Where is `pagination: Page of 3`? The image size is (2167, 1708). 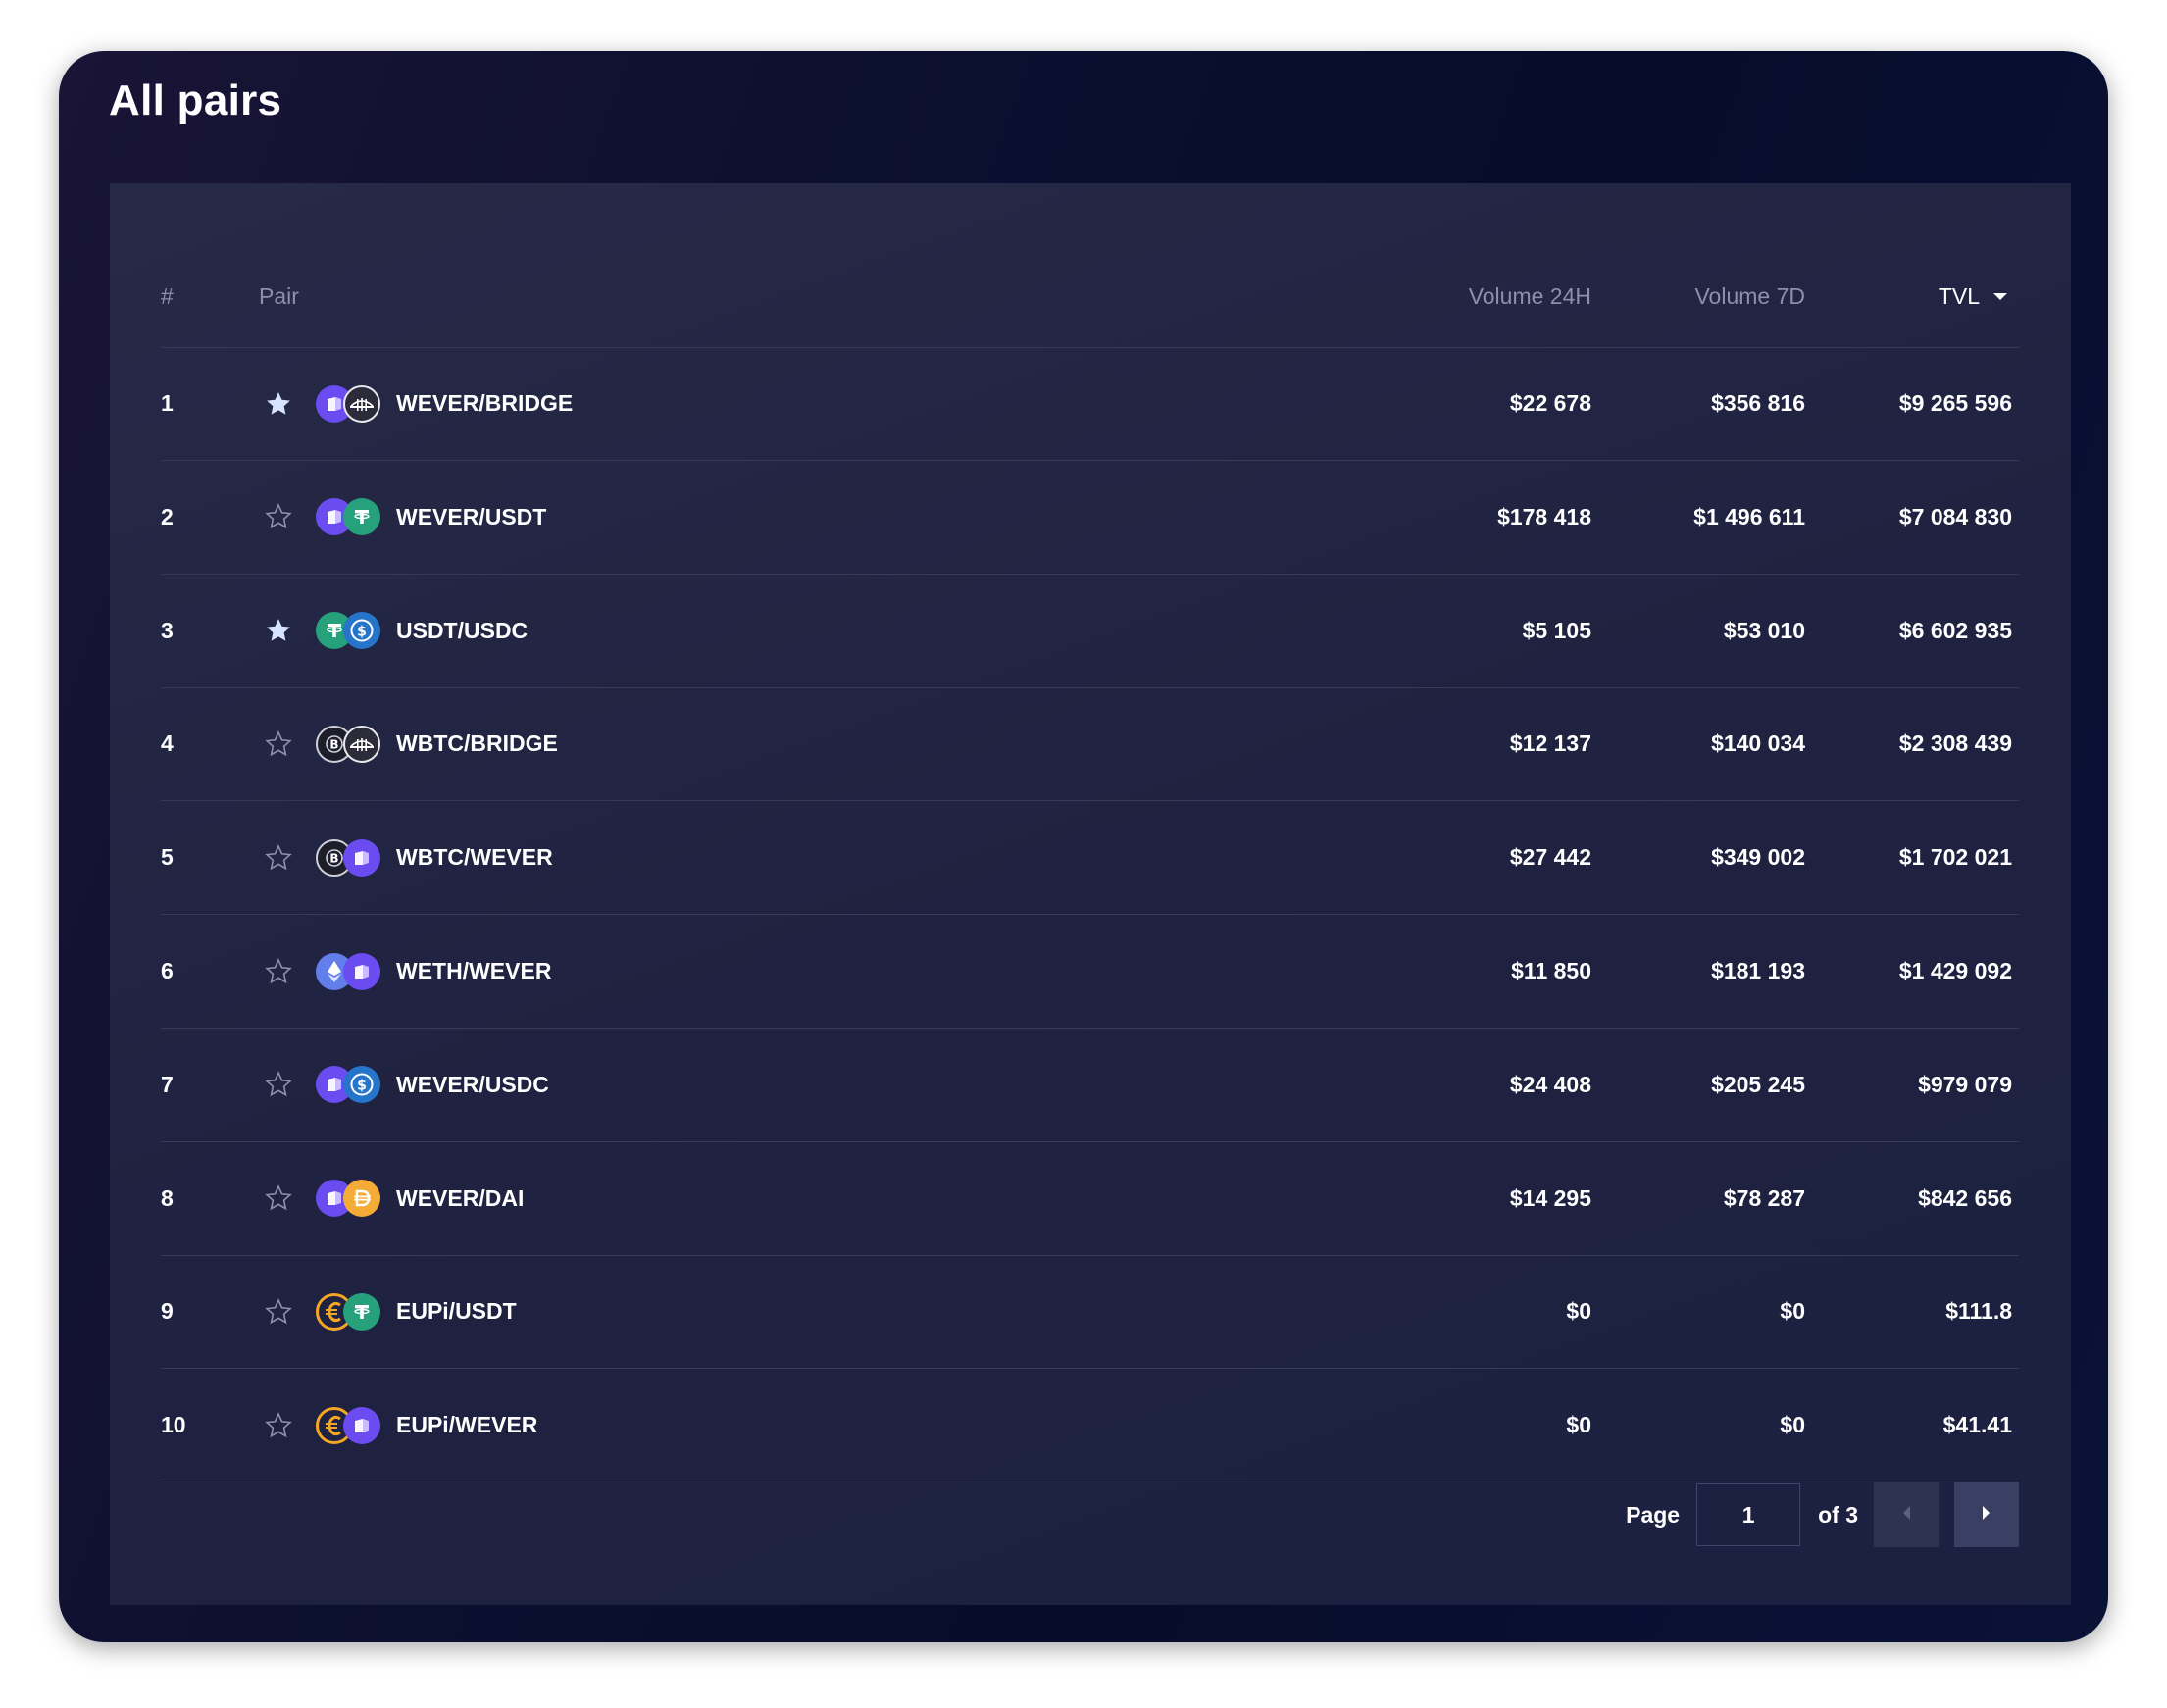 pagination: Page of 3 is located at coordinates (1822, 1514).